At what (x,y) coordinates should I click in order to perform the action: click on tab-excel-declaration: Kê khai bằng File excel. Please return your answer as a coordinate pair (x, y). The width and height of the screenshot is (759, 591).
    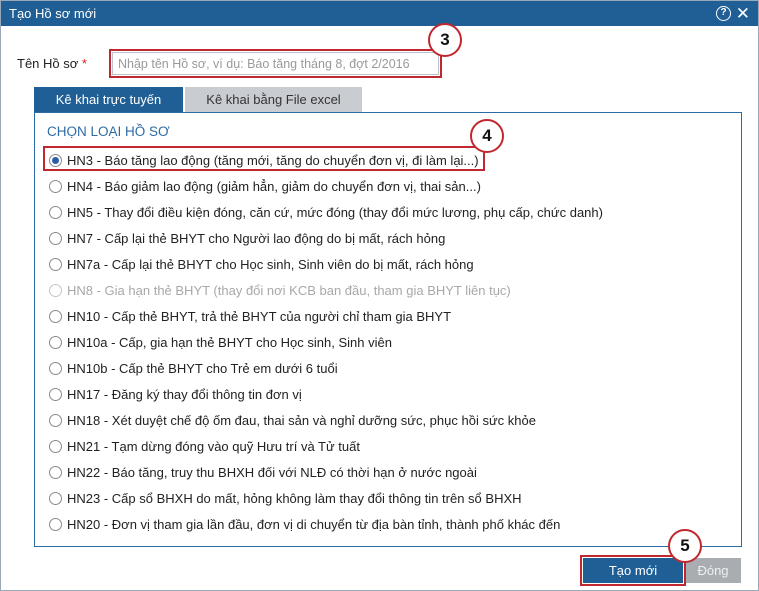
    Looking at the image, I should click on (273, 99).